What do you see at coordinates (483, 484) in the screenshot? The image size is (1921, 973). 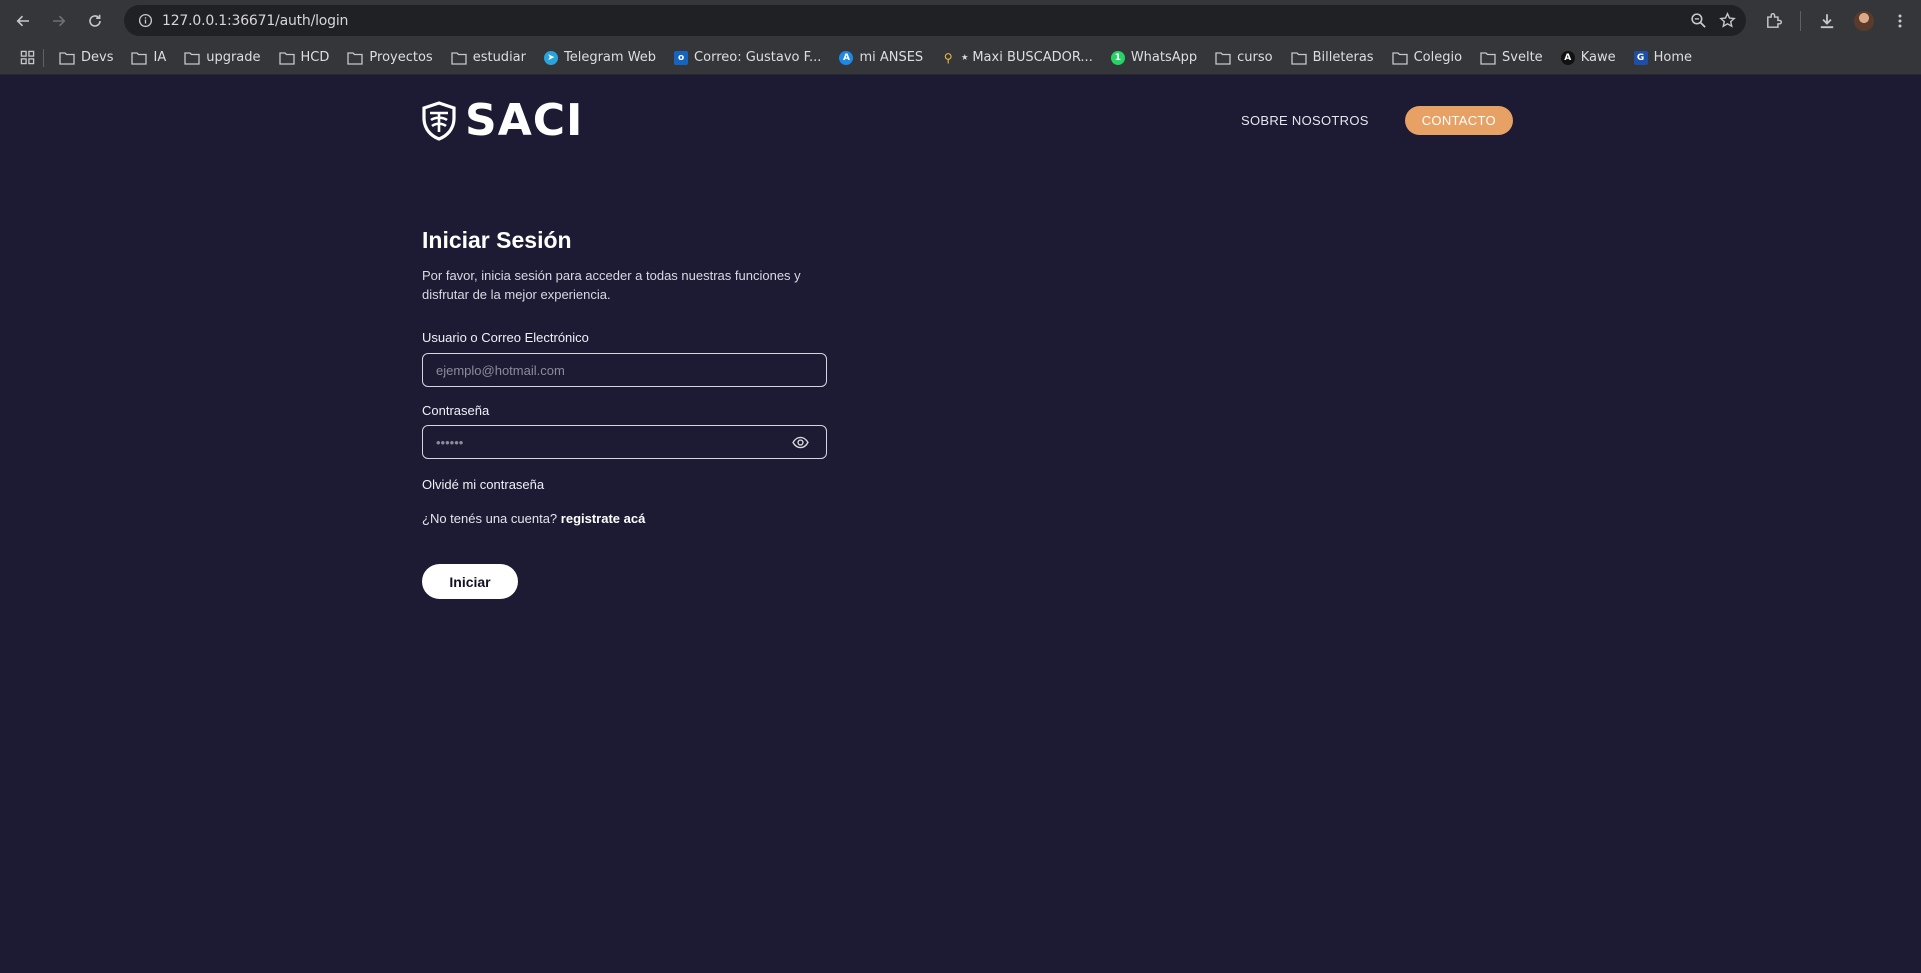 I see `forgot-password-link: Olvidé mi contraseña` at bounding box center [483, 484].